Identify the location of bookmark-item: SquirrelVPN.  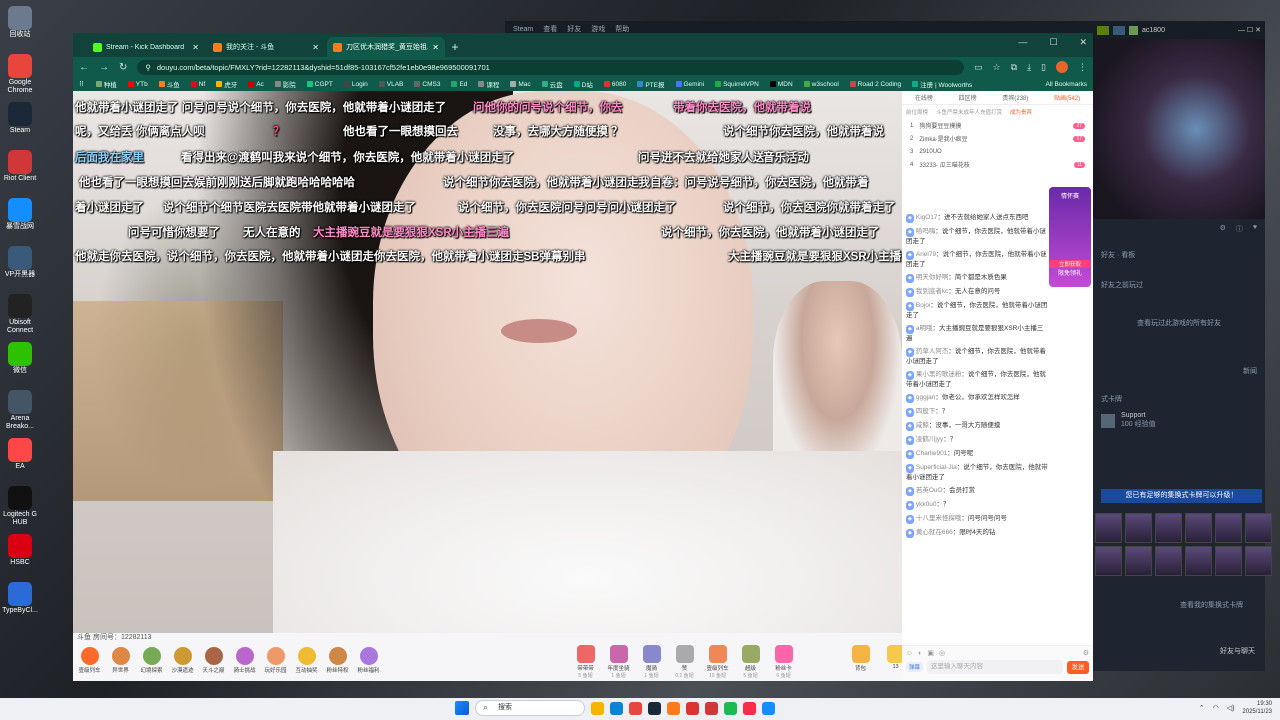
(737, 84).